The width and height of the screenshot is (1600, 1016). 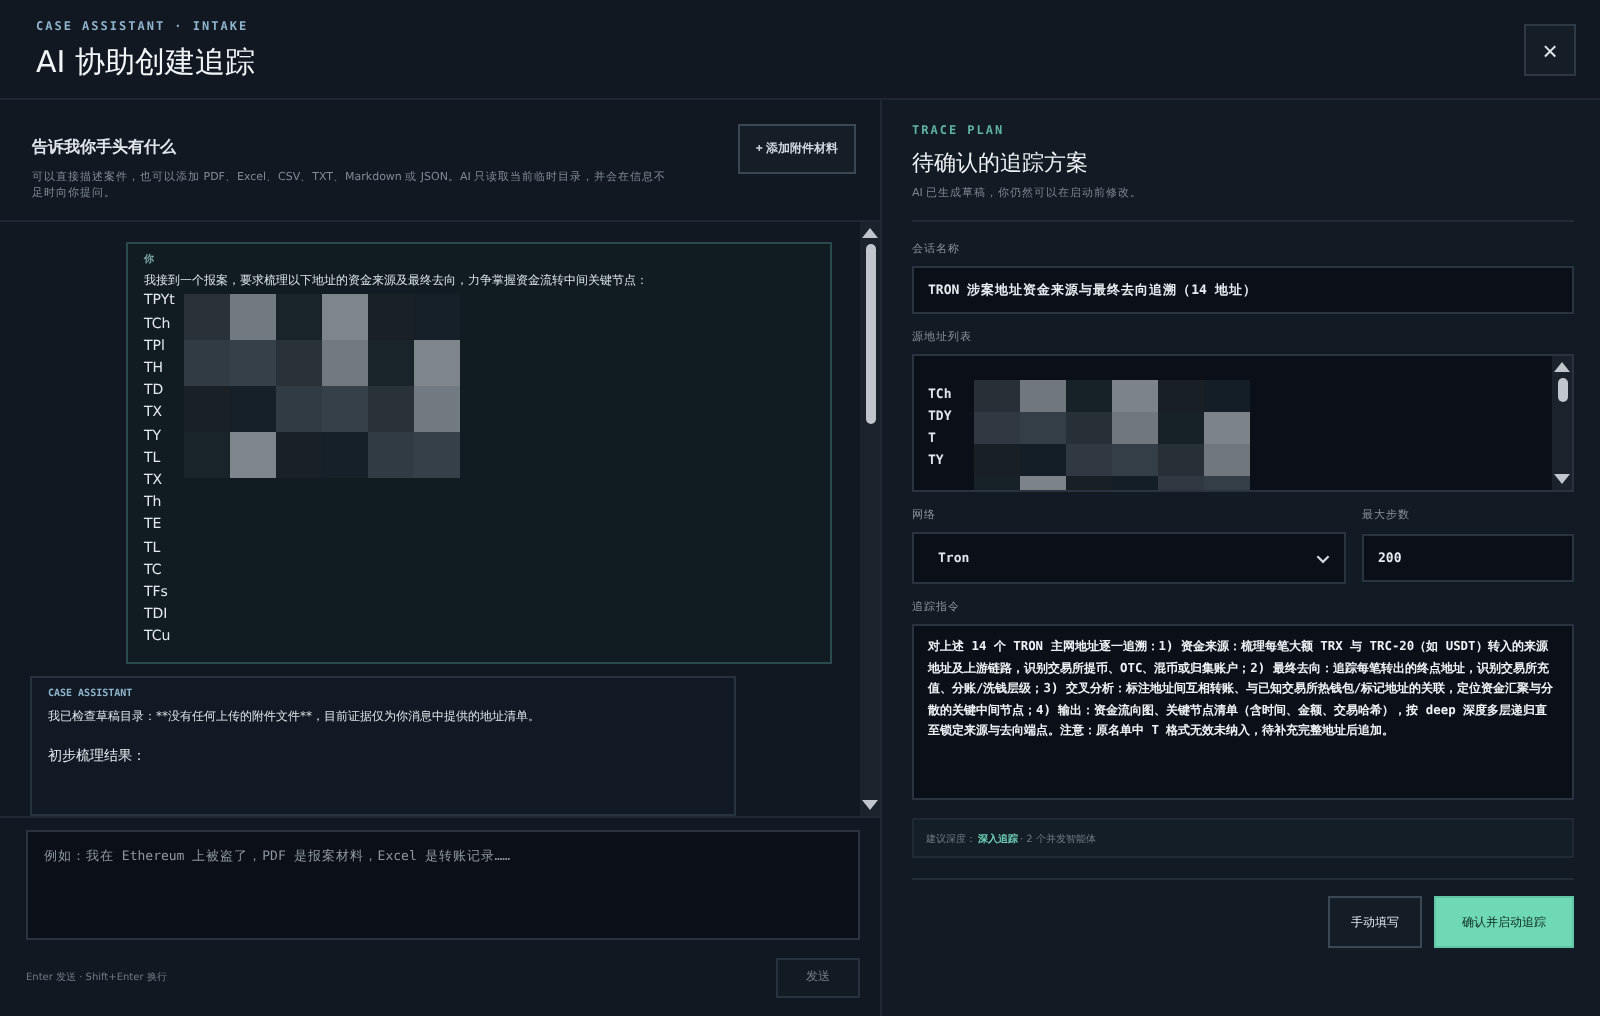 I want to click on section-heading: 告诉我你手头有什么, so click(x=105, y=147).